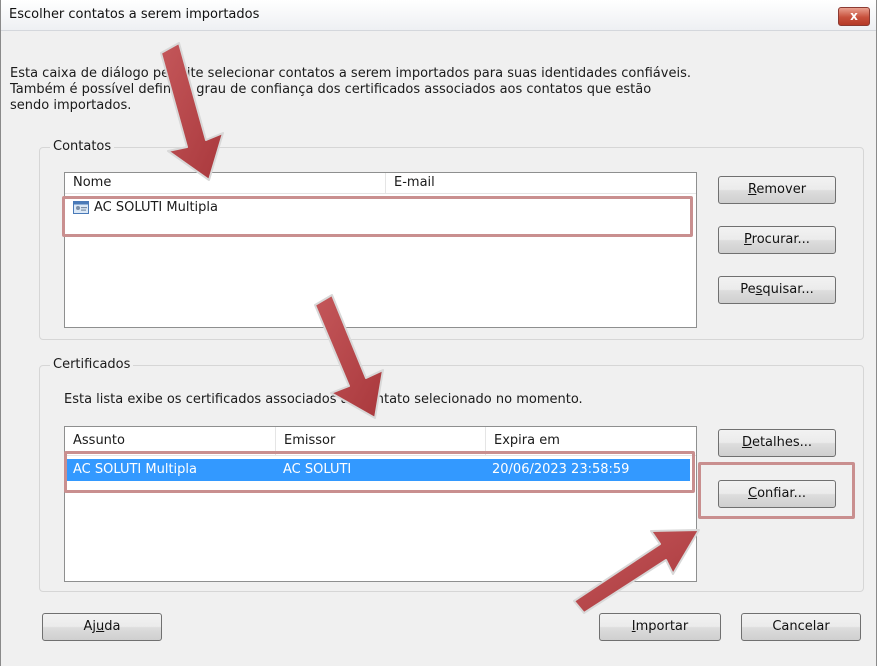  What do you see at coordinates (636, 571) in the screenshot?
I see `arrow-up-right-trust-icon` at bounding box center [636, 571].